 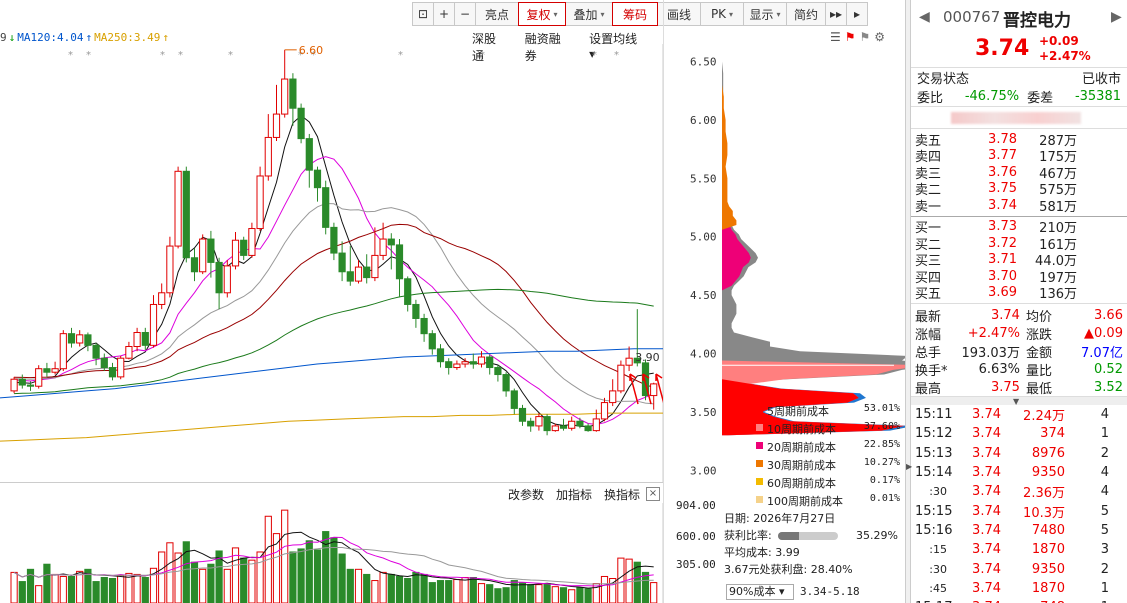 I want to click on ask-row: 卖三 3.76 467万, so click(x=1019, y=173).